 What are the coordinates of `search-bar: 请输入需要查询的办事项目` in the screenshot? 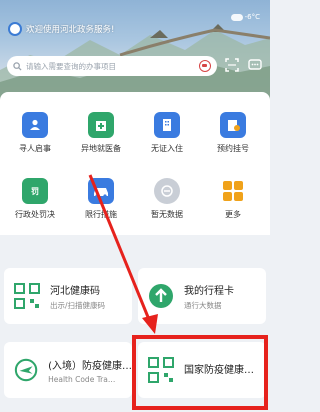 It's located at (112, 66).